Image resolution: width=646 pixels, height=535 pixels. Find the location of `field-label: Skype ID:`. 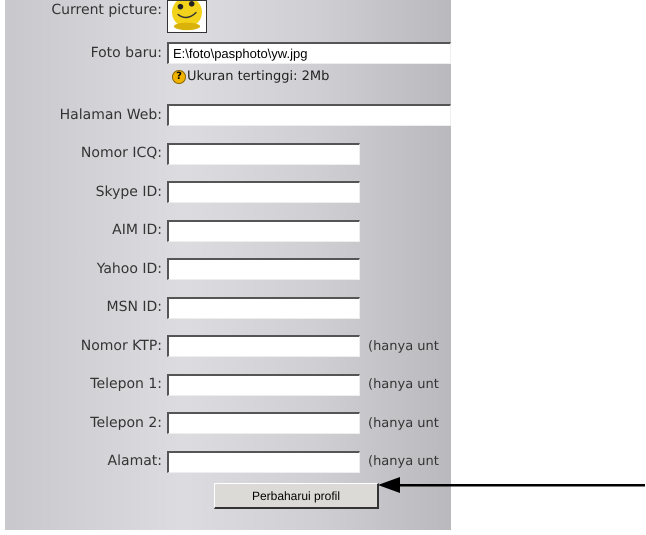

field-label: Skype ID: is located at coordinates (129, 192).